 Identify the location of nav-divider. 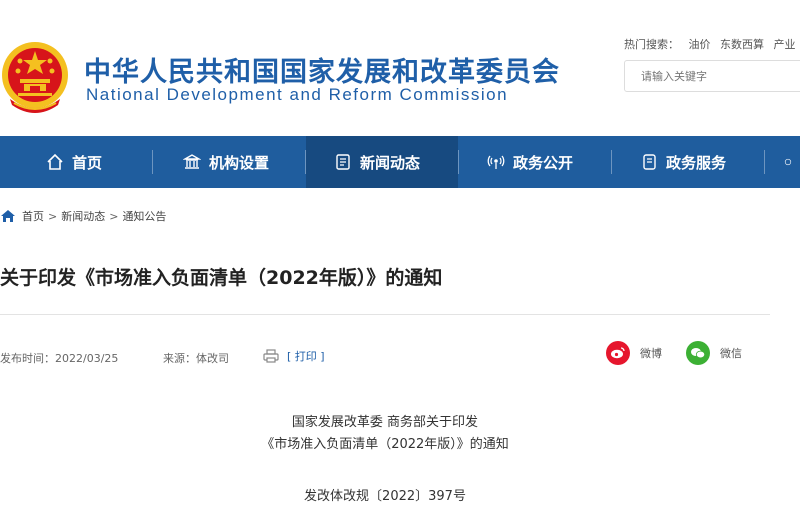
(764, 162).